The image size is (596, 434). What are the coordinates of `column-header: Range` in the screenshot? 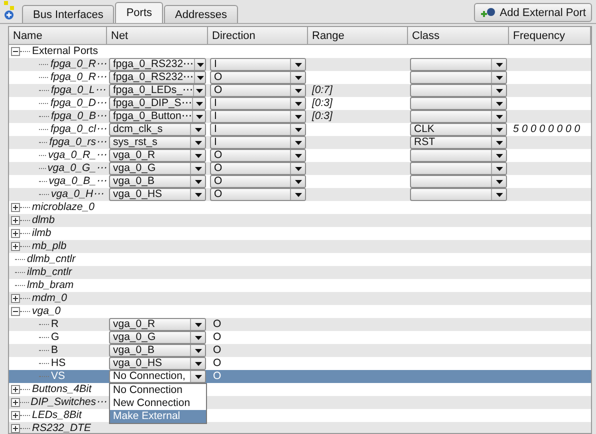 It's located at (358, 36).